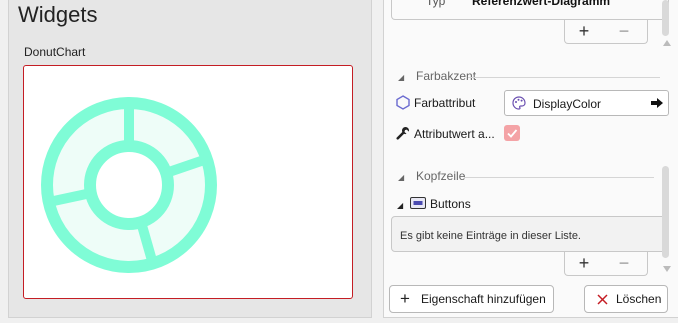 The image size is (678, 323). I want to click on empty-list-text: Es gibt keine Einträge in dieser Liste., so click(490, 236).